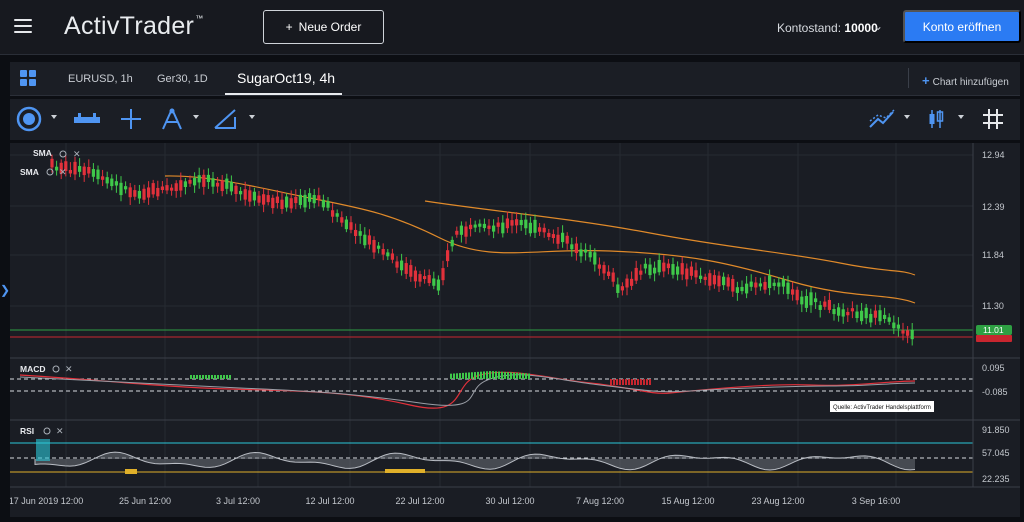  What do you see at coordinates (491, 456) in the screenshot?
I see `rsi-panel` at bounding box center [491, 456].